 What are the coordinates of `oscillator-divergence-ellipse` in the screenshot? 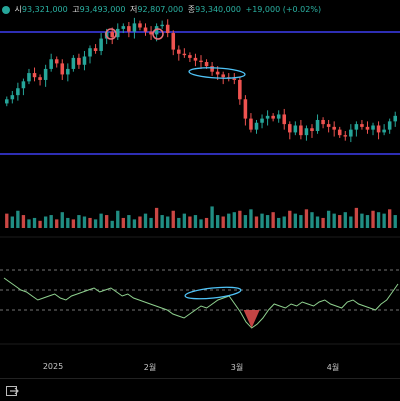 It's located at (213, 293).